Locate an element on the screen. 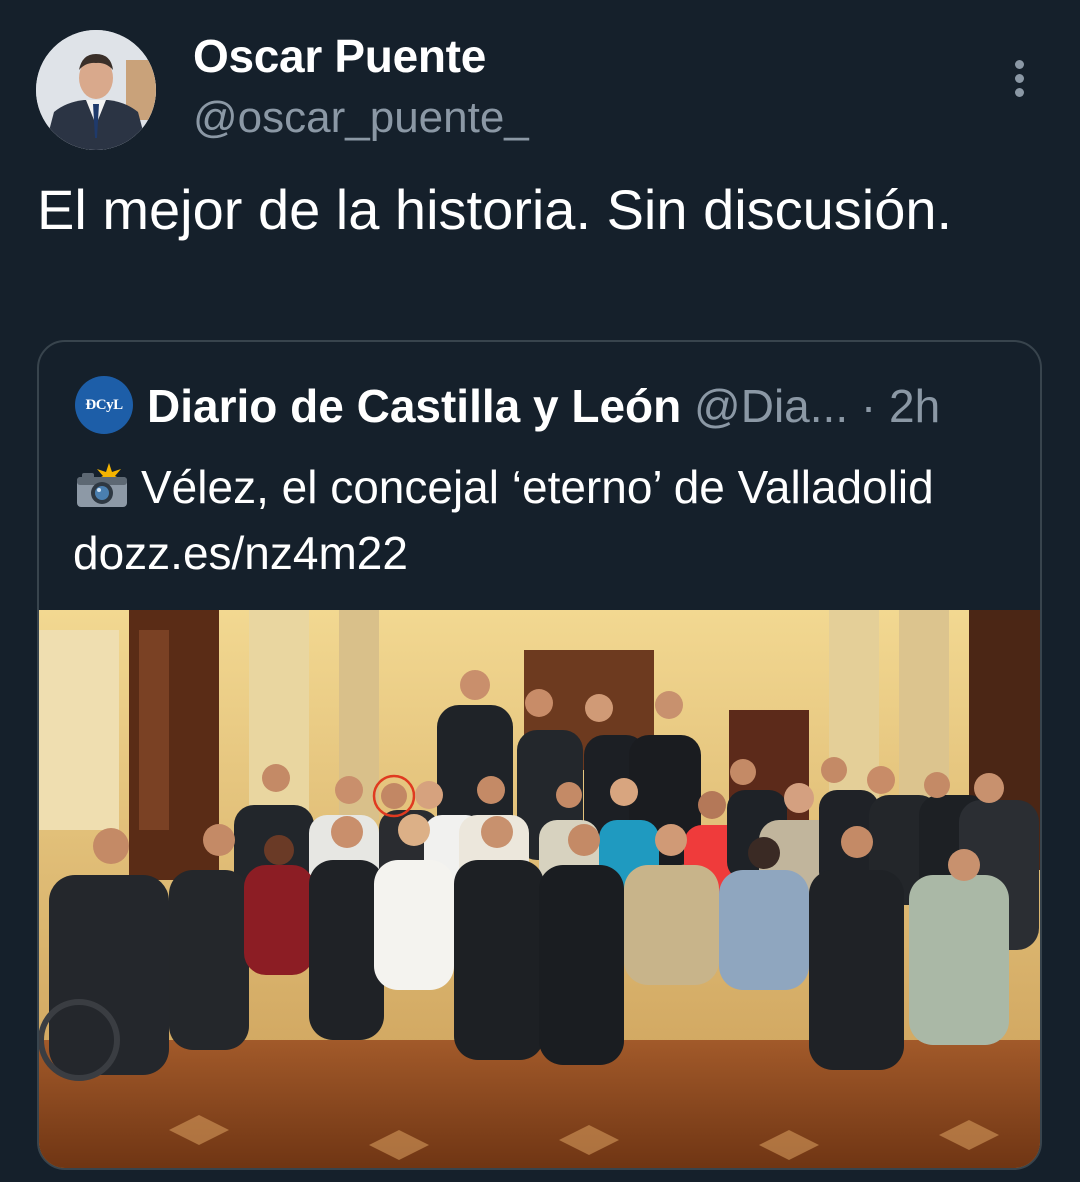 The image size is (1080, 1182). quoted-tweet-header: Diario de Castilla y León @Dia... · 2h is located at coordinates (578, 406).